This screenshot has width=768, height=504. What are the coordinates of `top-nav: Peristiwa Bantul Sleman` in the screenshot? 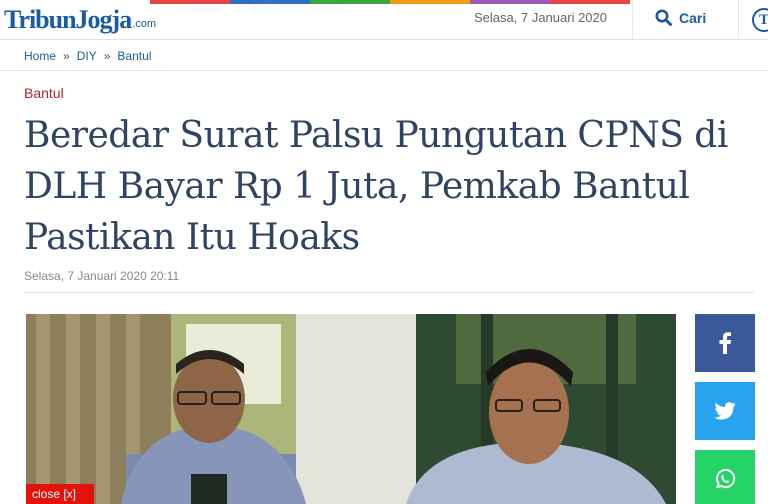 It's located at (310, 11).